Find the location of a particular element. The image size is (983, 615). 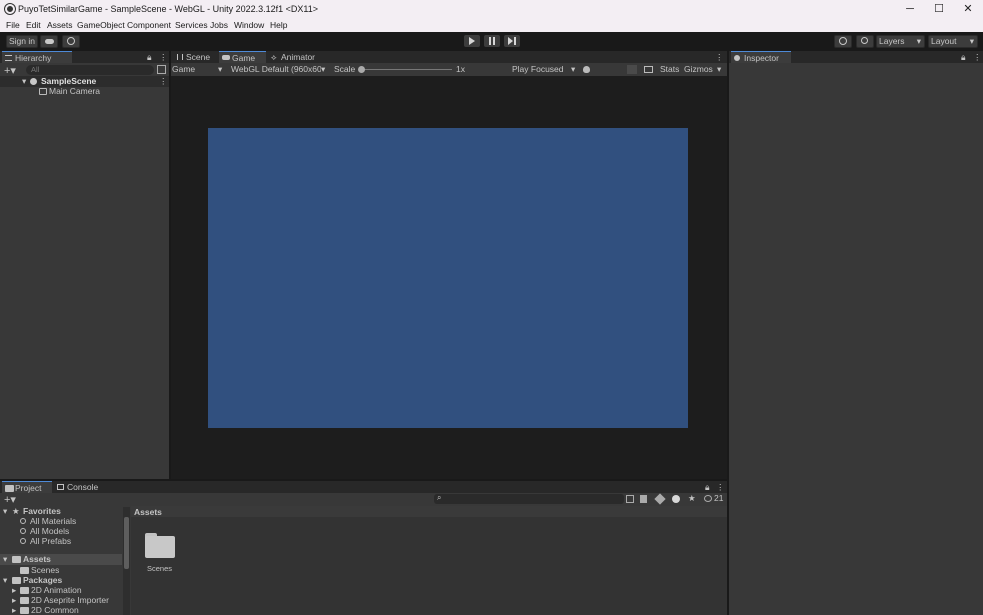

info-circle-icon is located at coordinates (676, 499).